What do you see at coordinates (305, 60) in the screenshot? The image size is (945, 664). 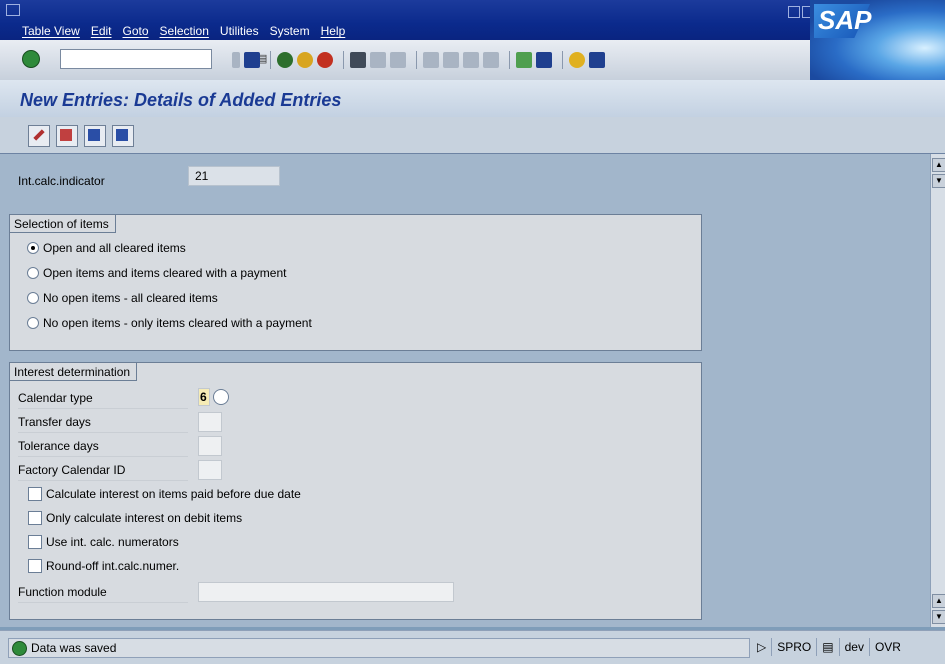 I see `exit-icon` at bounding box center [305, 60].